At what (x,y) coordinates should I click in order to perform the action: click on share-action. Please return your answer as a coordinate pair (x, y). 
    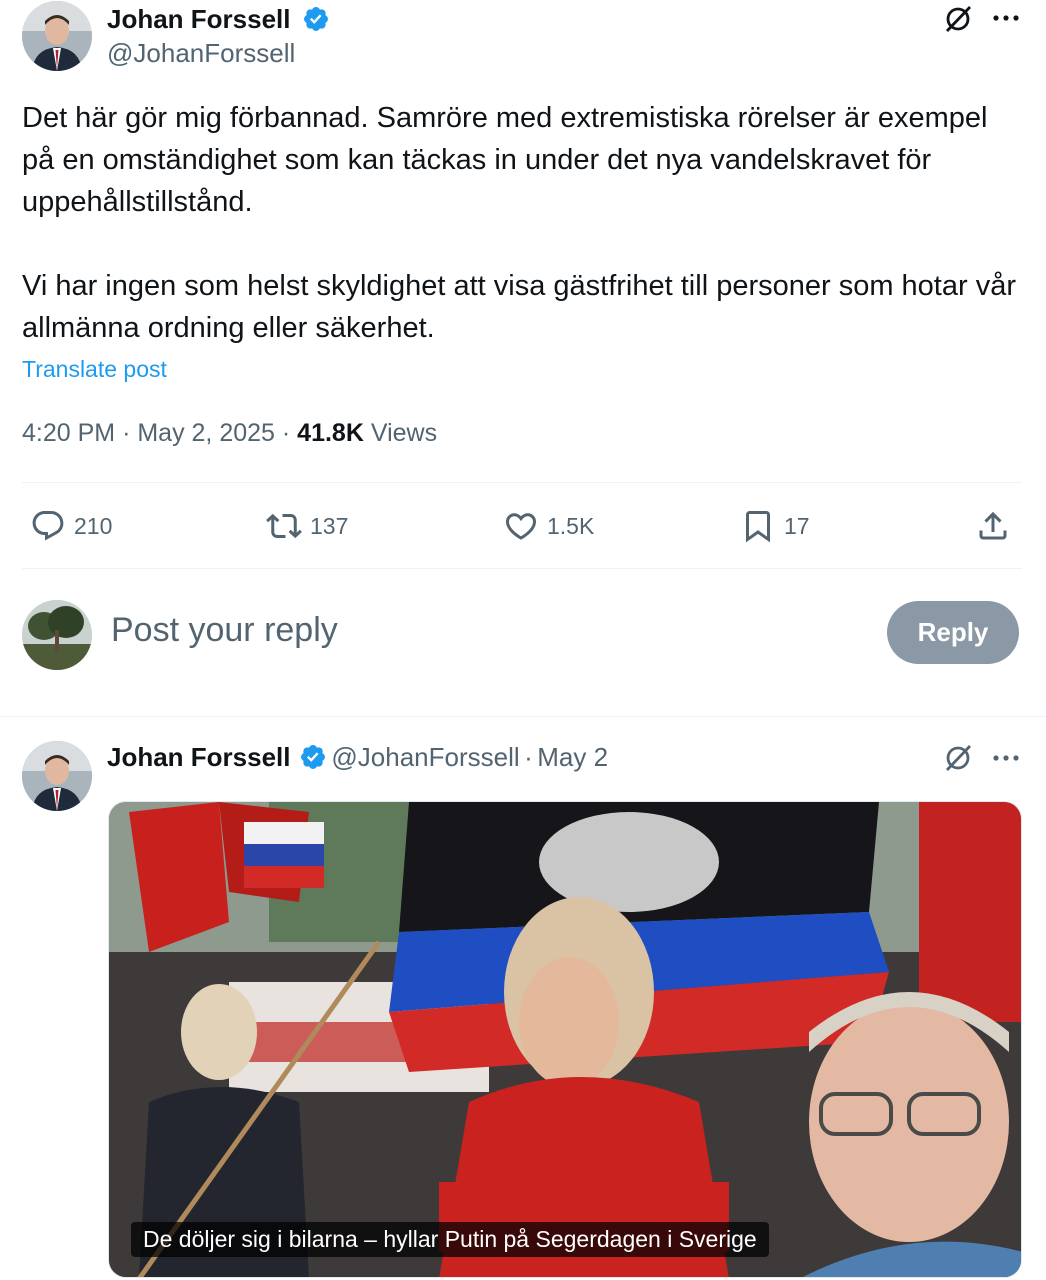
    Looking at the image, I should click on (997, 526).